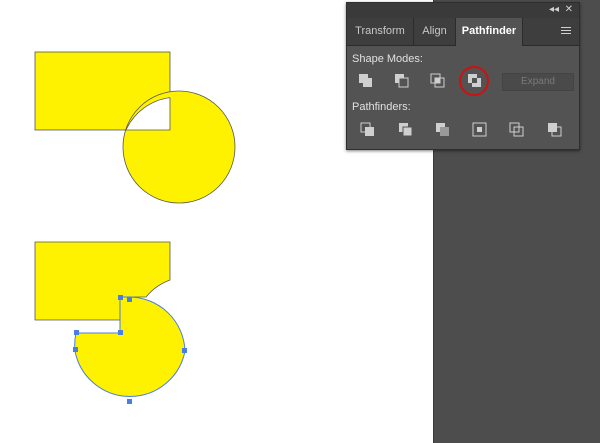 This screenshot has height=443, width=600. Describe the element at coordinates (569, 10) in the screenshot. I see `close-panel-button: ✕` at that location.